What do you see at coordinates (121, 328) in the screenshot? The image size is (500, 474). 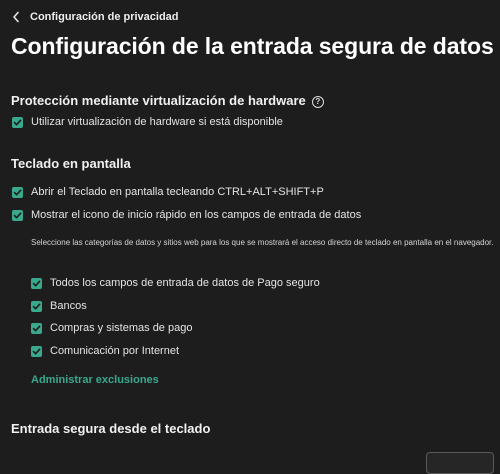 I see `checkbox-label: Compras y sistemas de pago` at bounding box center [121, 328].